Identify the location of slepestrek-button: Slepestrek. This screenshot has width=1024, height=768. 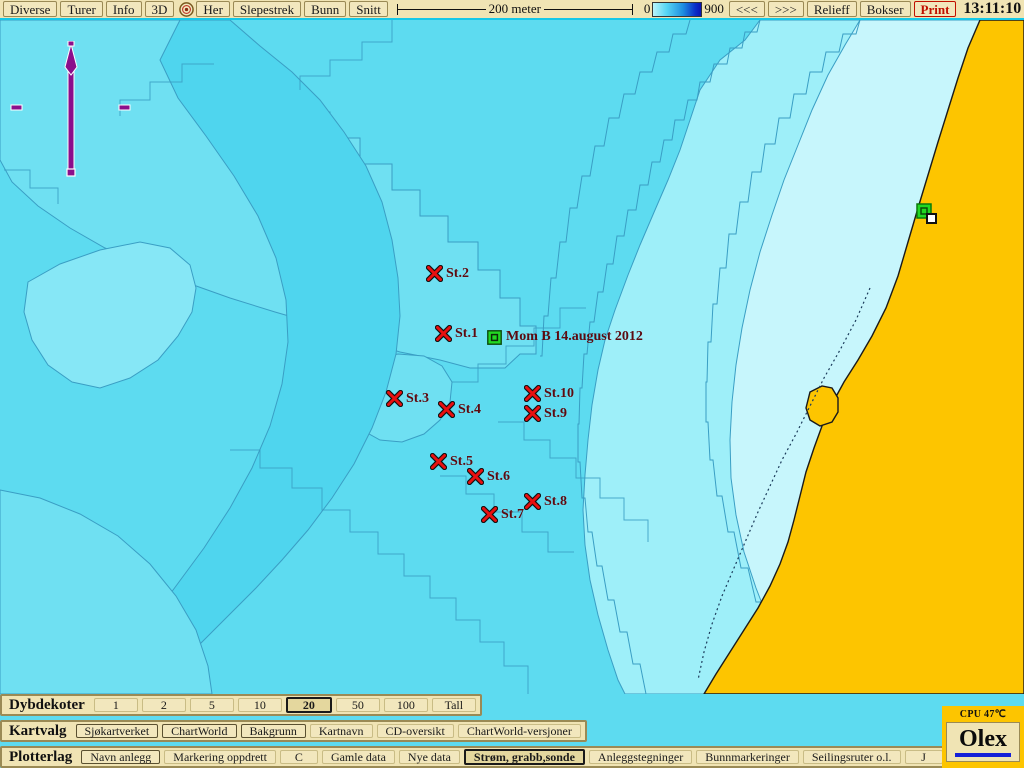
(267, 9).